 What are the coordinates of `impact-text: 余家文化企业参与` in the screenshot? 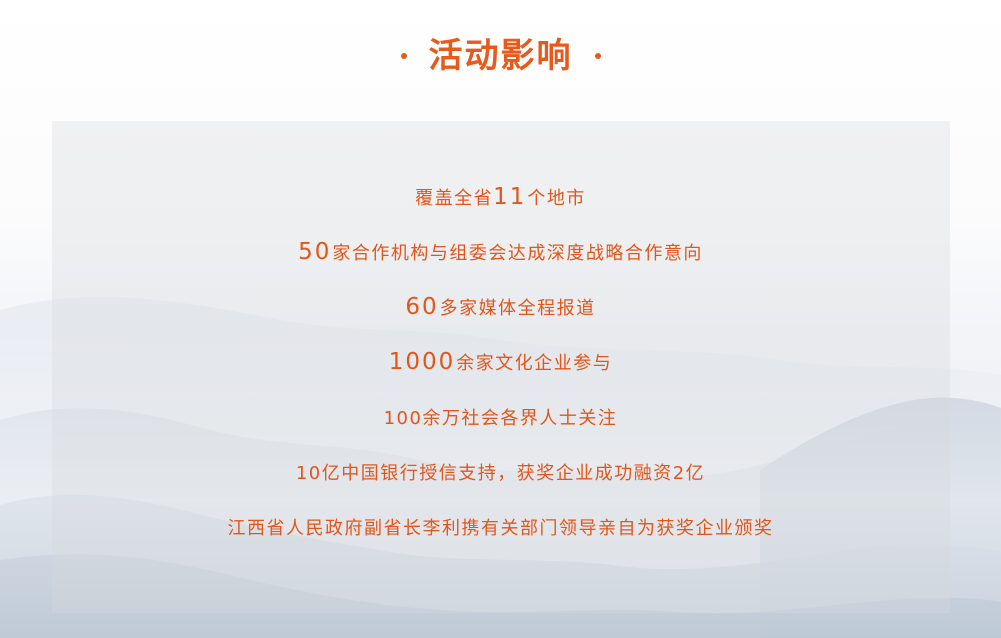 It's located at (534, 363).